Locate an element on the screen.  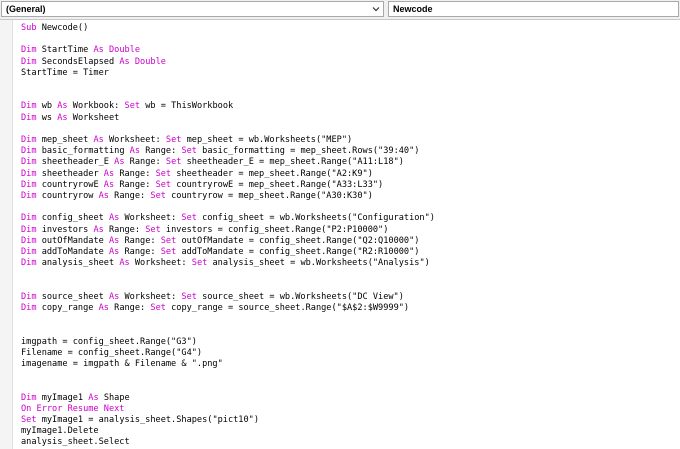
code-line: StartTime = Timer is located at coordinates (65, 73).